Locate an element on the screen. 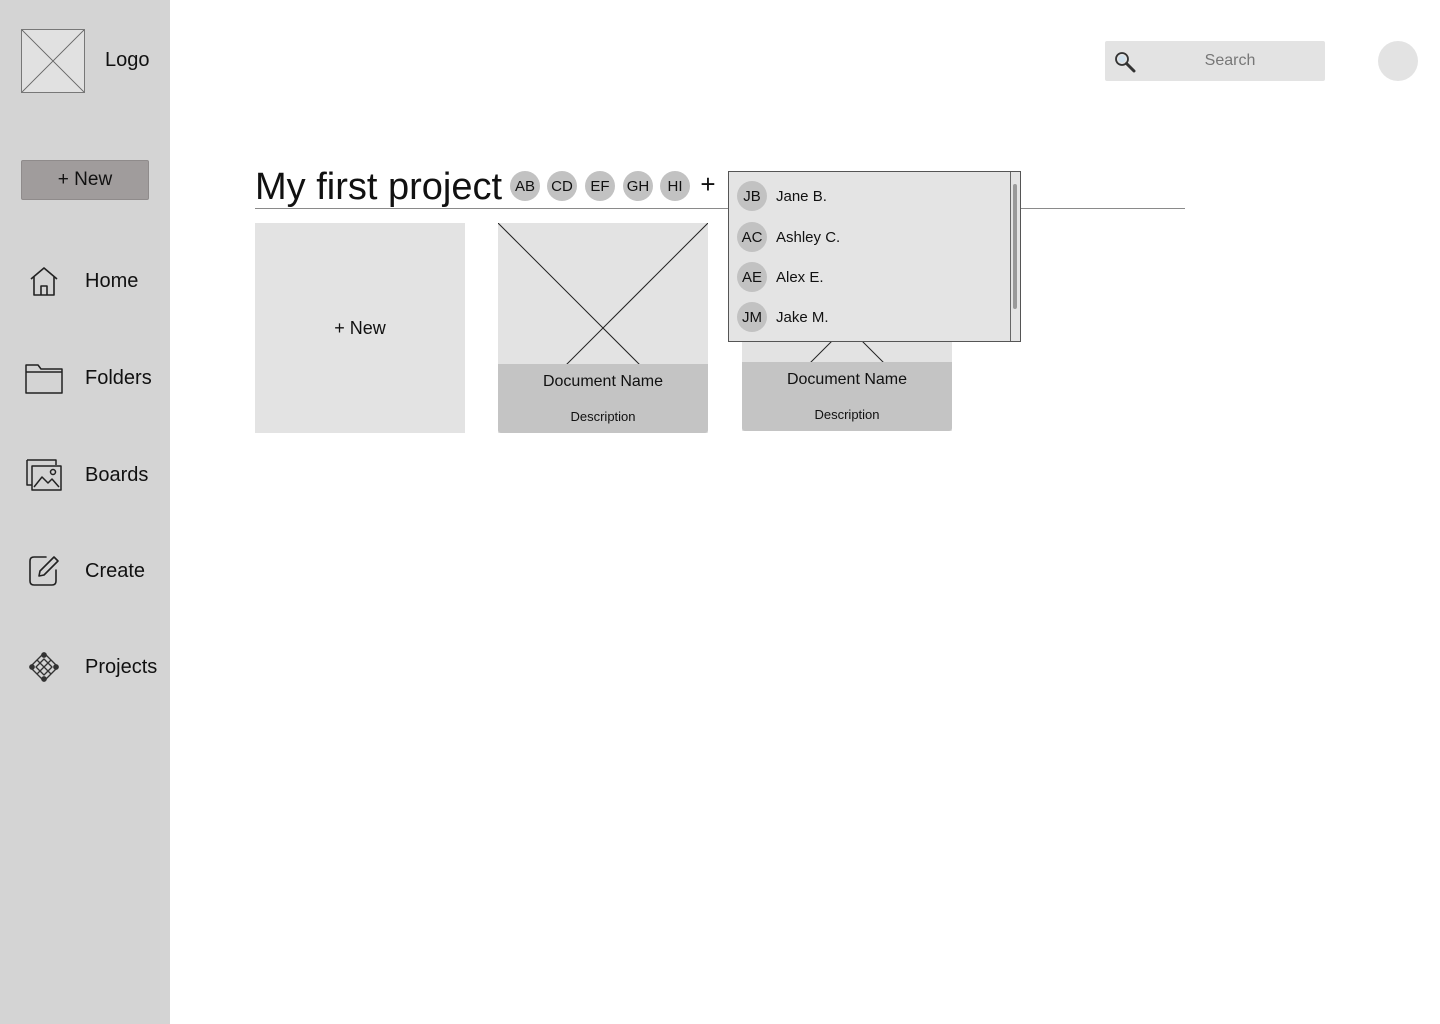  search-input is located at coordinates (1230, 61).